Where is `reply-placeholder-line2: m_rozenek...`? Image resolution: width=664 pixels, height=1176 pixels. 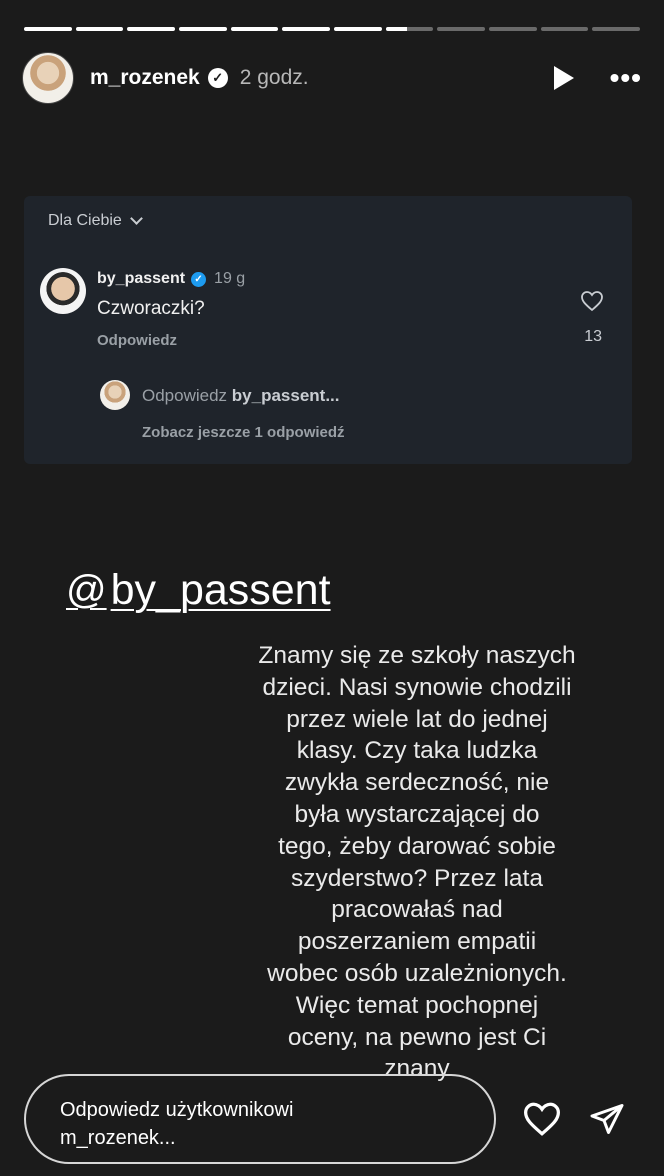 reply-placeholder-line2: m_rozenek... is located at coordinates (118, 1138).